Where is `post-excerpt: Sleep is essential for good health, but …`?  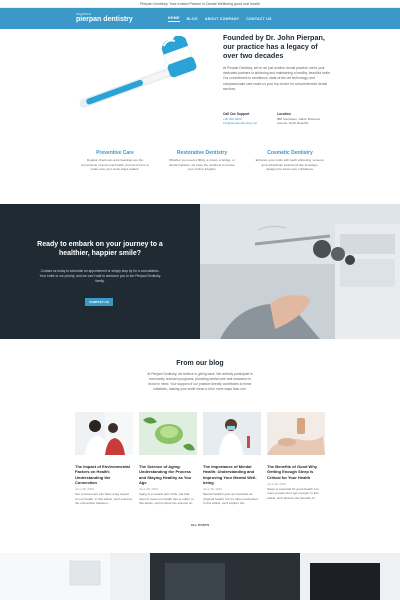 post-excerpt: Sleep is essential for good health, but … is located at coordinates (293, 493).